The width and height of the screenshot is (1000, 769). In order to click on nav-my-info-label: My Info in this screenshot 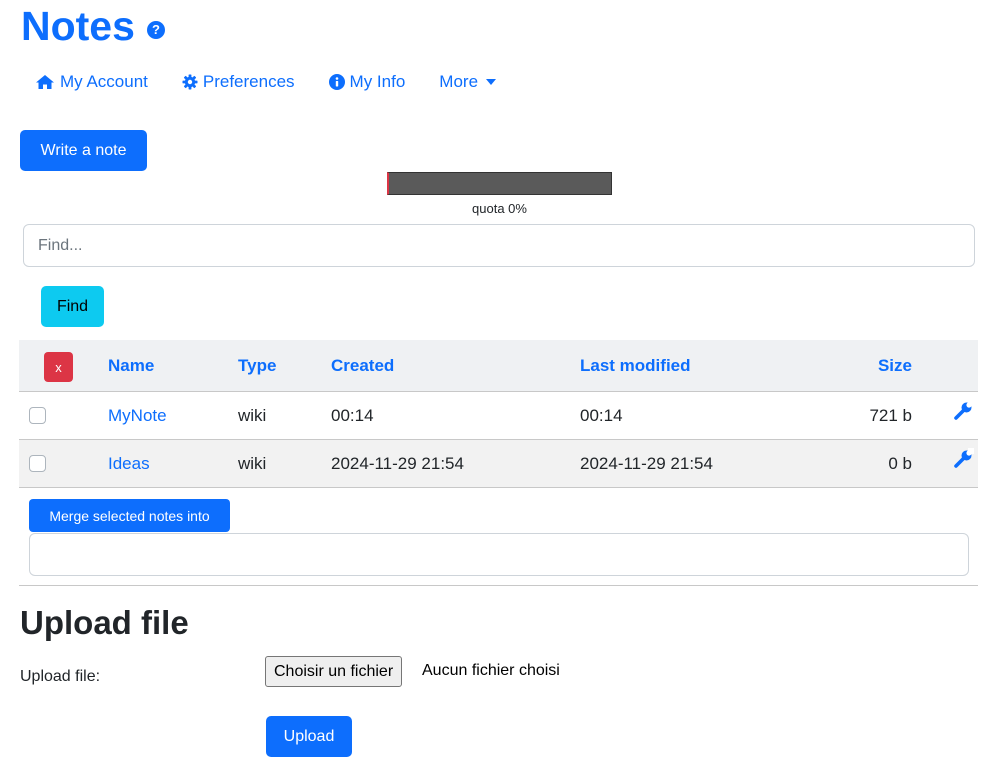, I will do `click(377, 81)`.